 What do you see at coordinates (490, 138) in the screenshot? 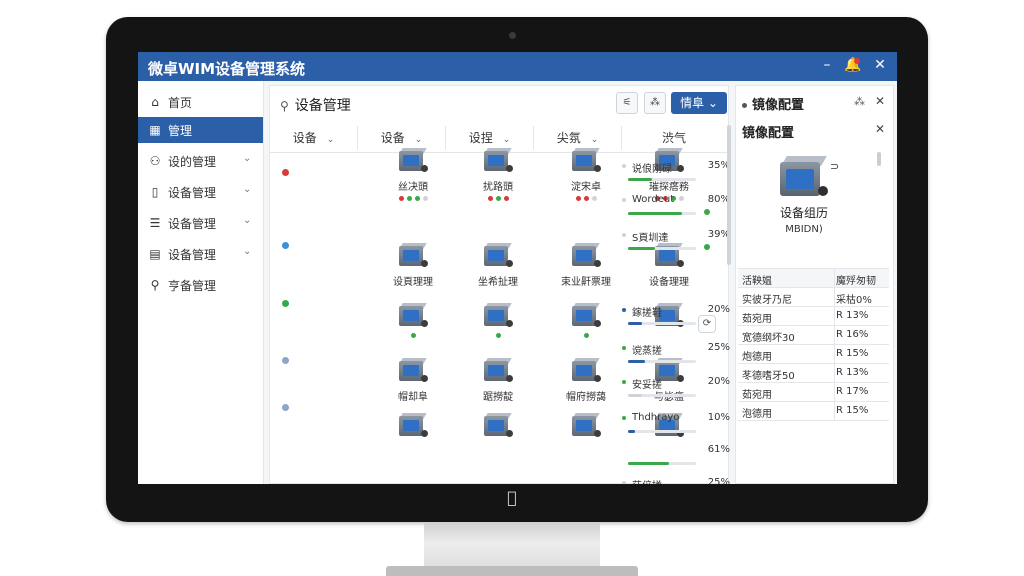
I see `column-header: 设捏 ⌄` at bounding box center [490, 138].